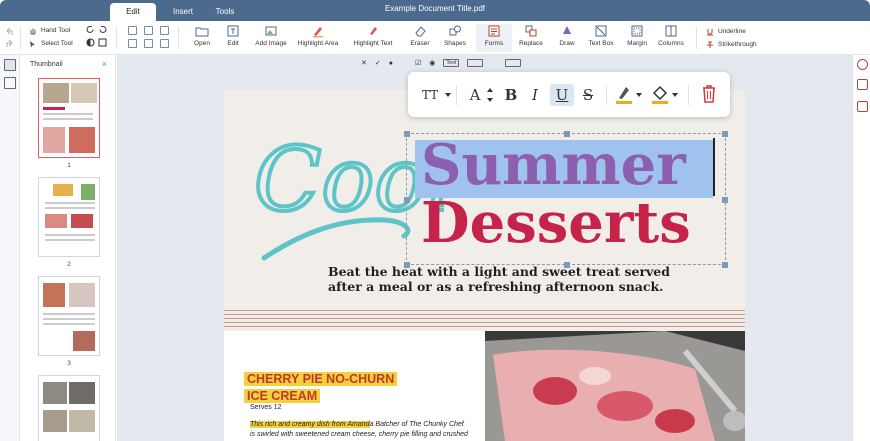 Image resolution: width=870 pixels, height=441 pixels. What do you see at coordinates (737, 44) in the screenshot?
I see `strikethrough-label: Strikethrough` at bounding box center [737, 44].